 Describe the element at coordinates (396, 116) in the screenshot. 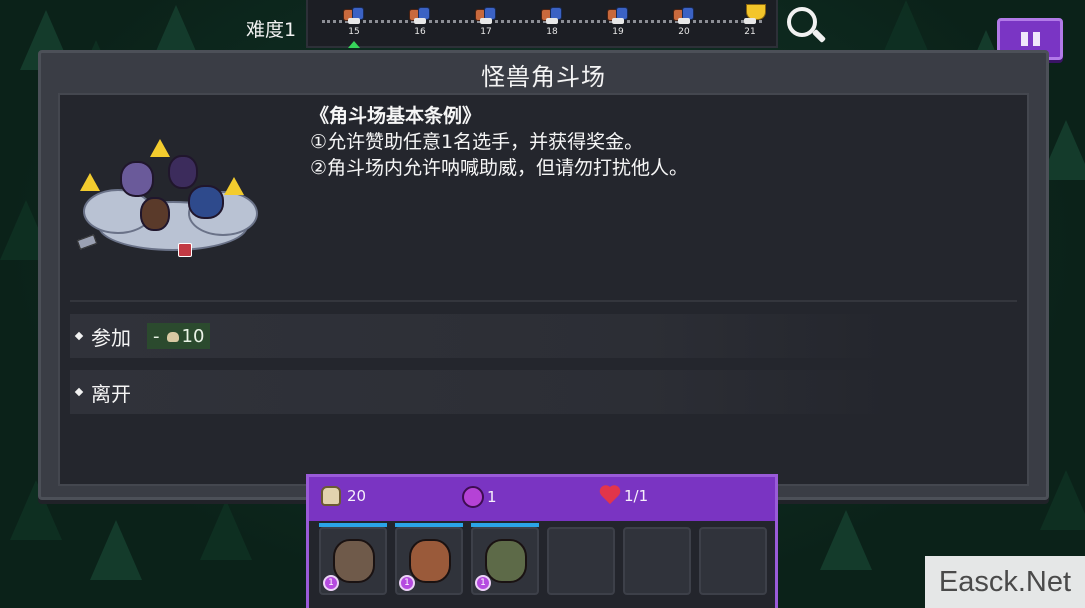

I see `rules-title: 《角斗场基本条例》` at that location.